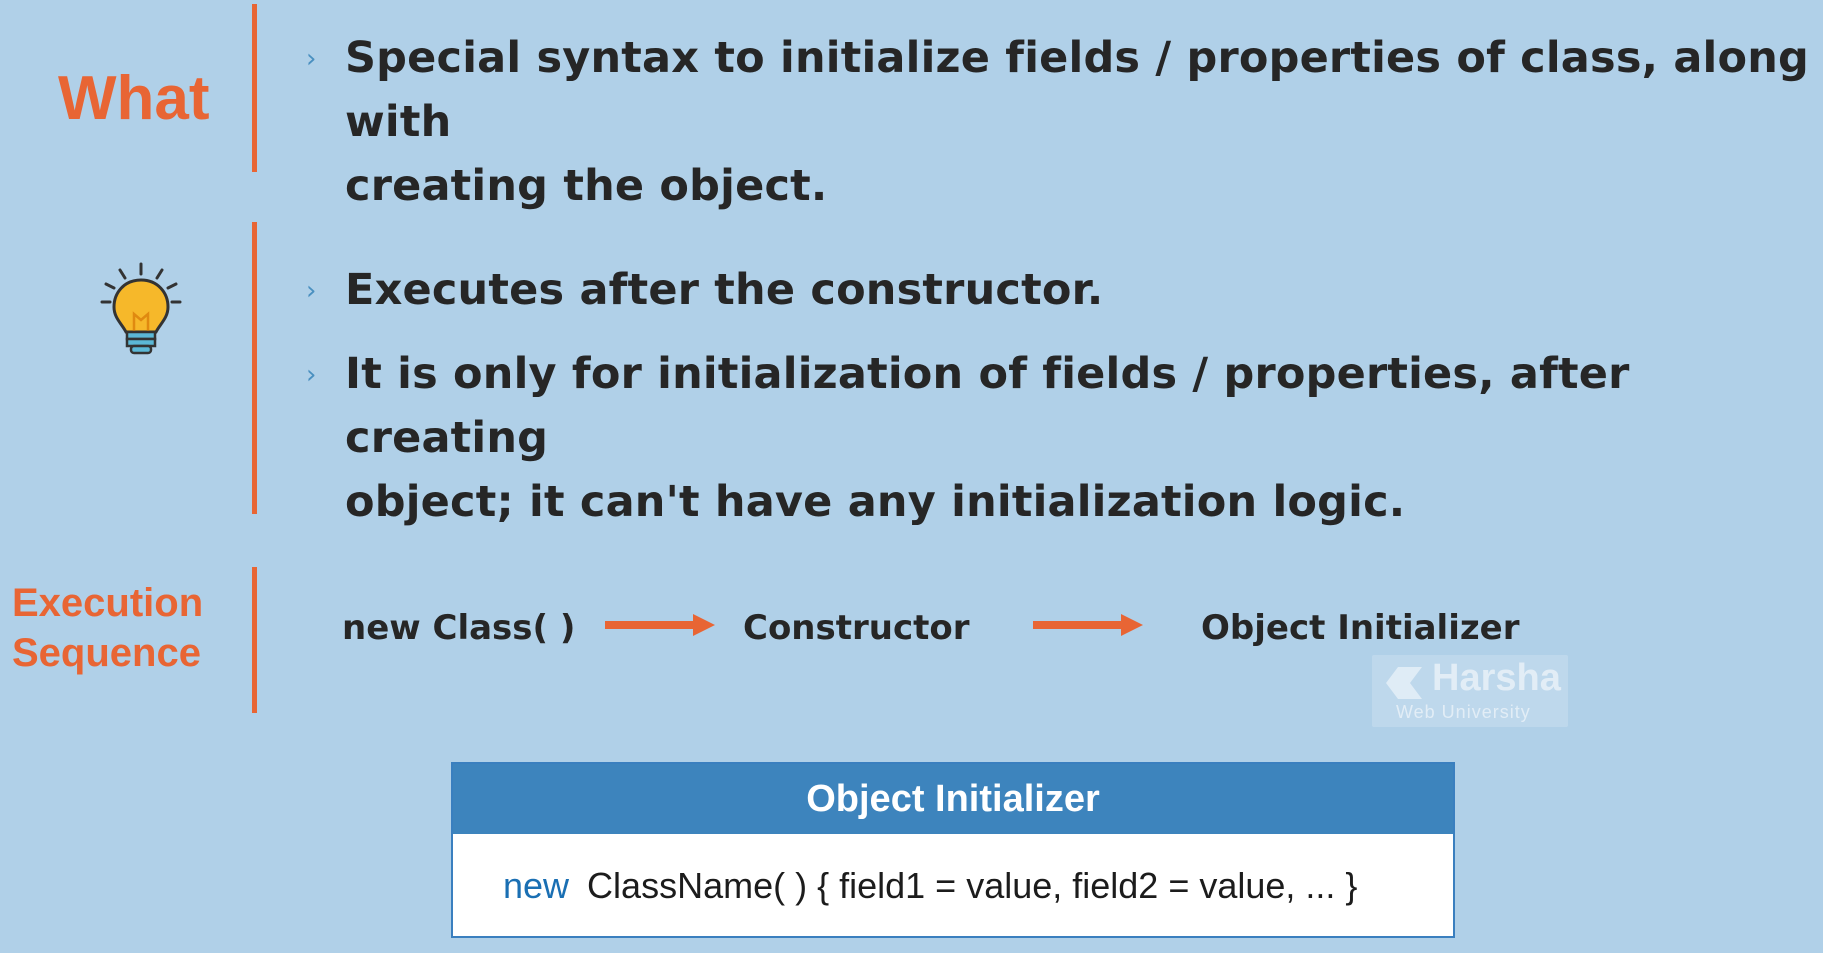 This screenshot has width=1823, height=953. Describe the element at coordinates (107, 628) in the screenshot. I see `execution-label: Execution Sequence` at that location.